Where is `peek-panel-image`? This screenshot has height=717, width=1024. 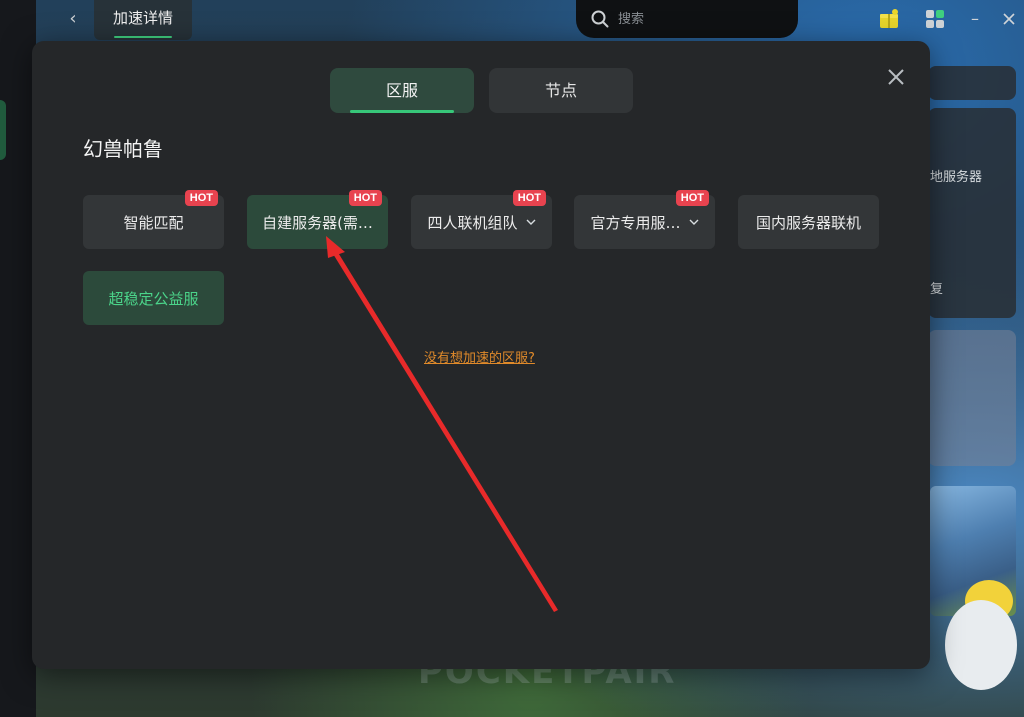 peek-panel-image is located at coordinates (972, 398).